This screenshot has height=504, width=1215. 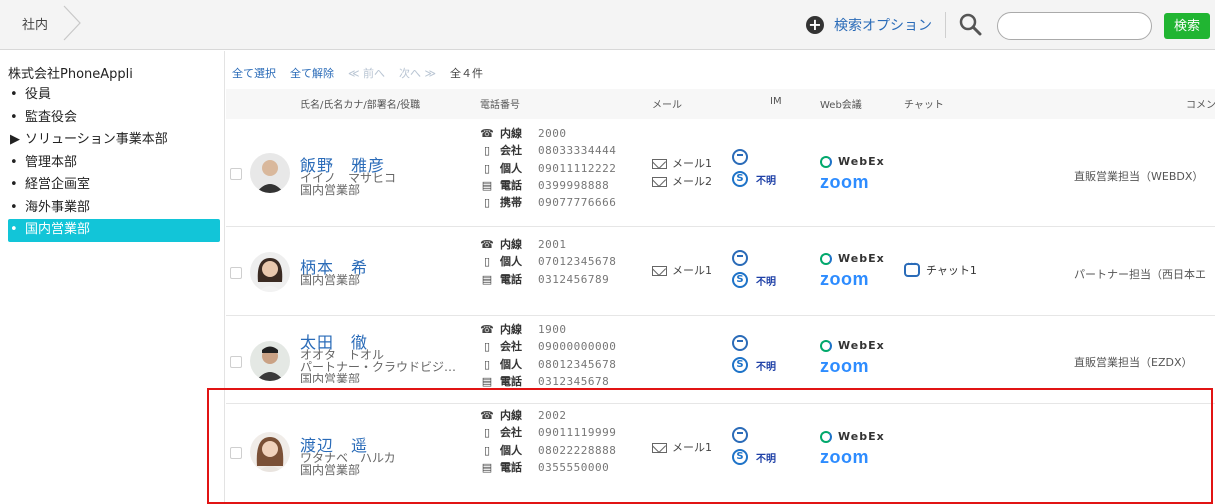 I want to click on search-input, so click(x=1074, y=26).